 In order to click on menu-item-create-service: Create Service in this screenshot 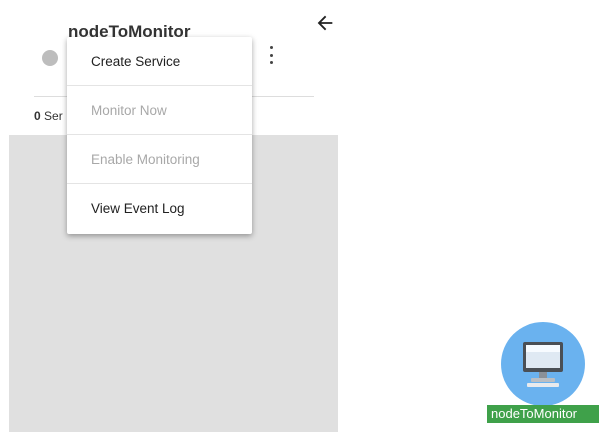, I will do `click(159, 61)`.